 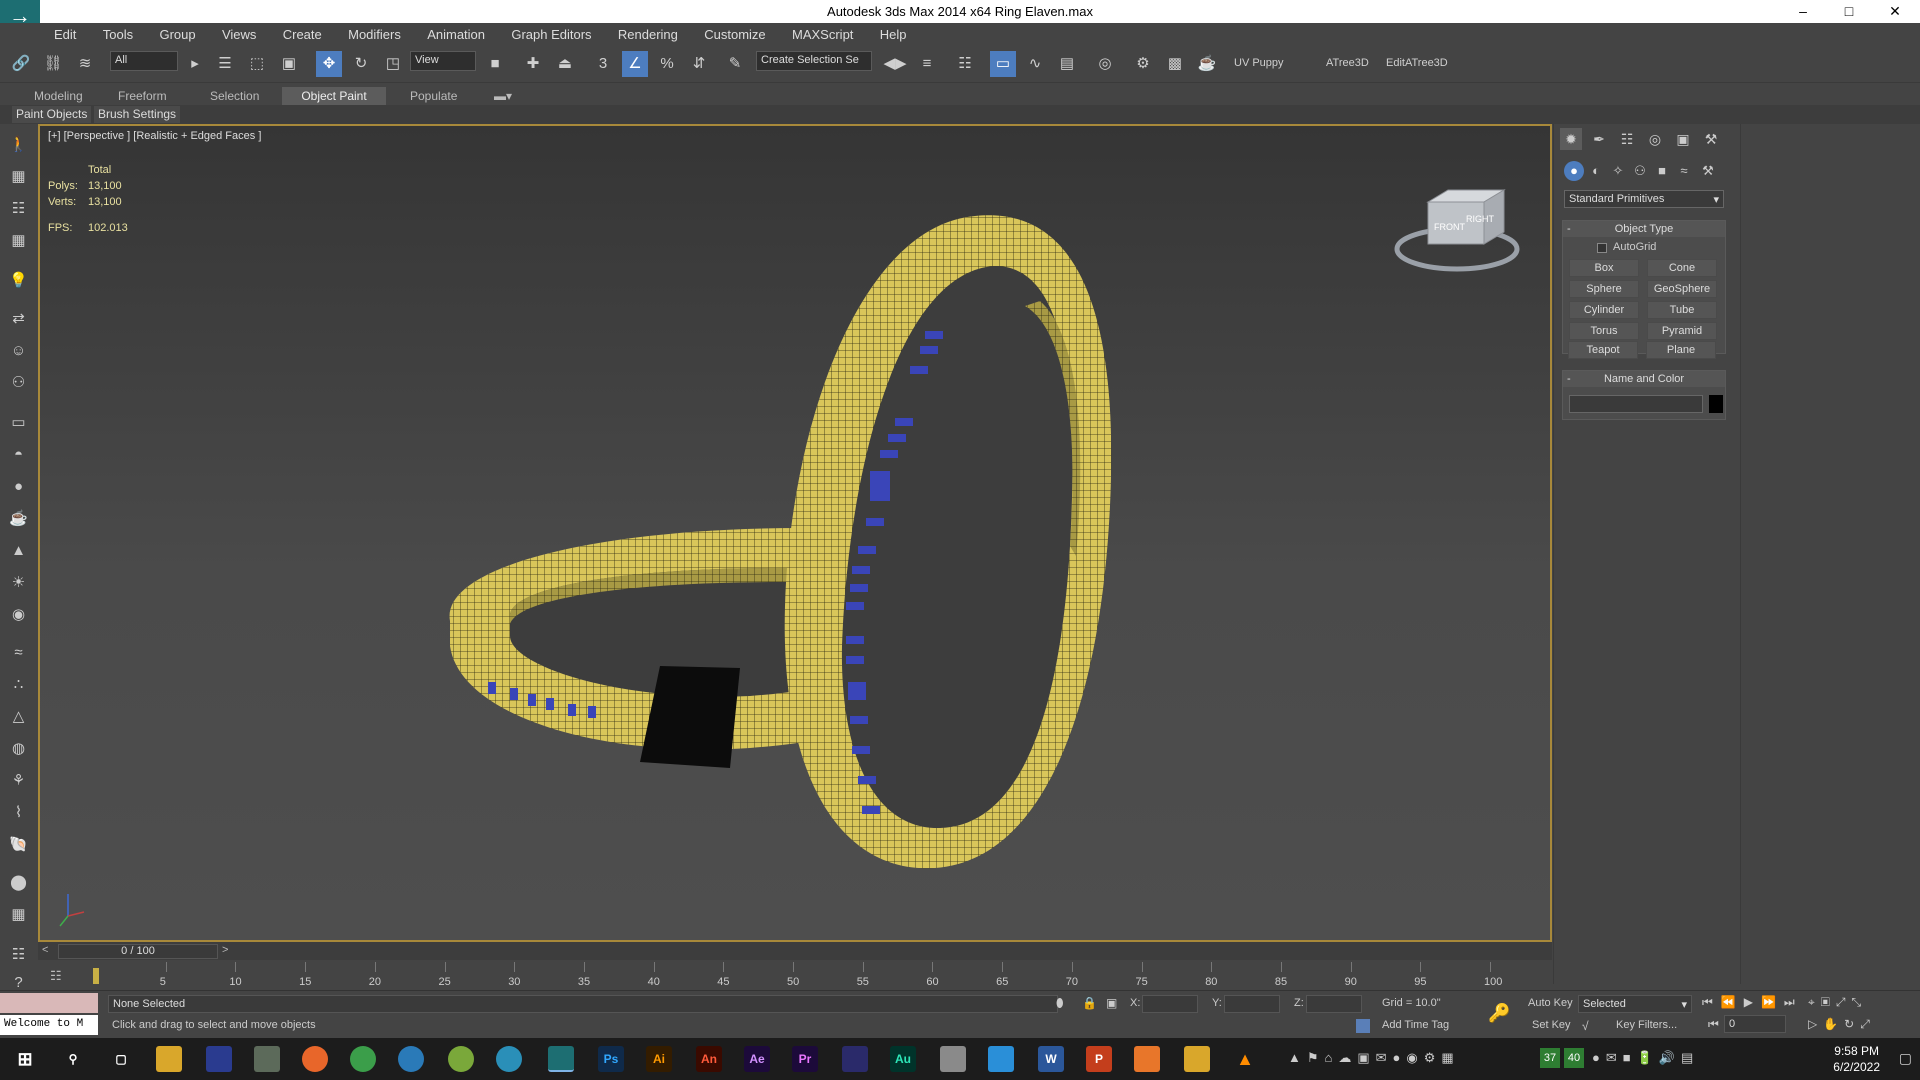 What do you see at coordinates (1363, 1026) in the screenshot?
I see `time-tag-icon` at bounding box center [1363, 1026].